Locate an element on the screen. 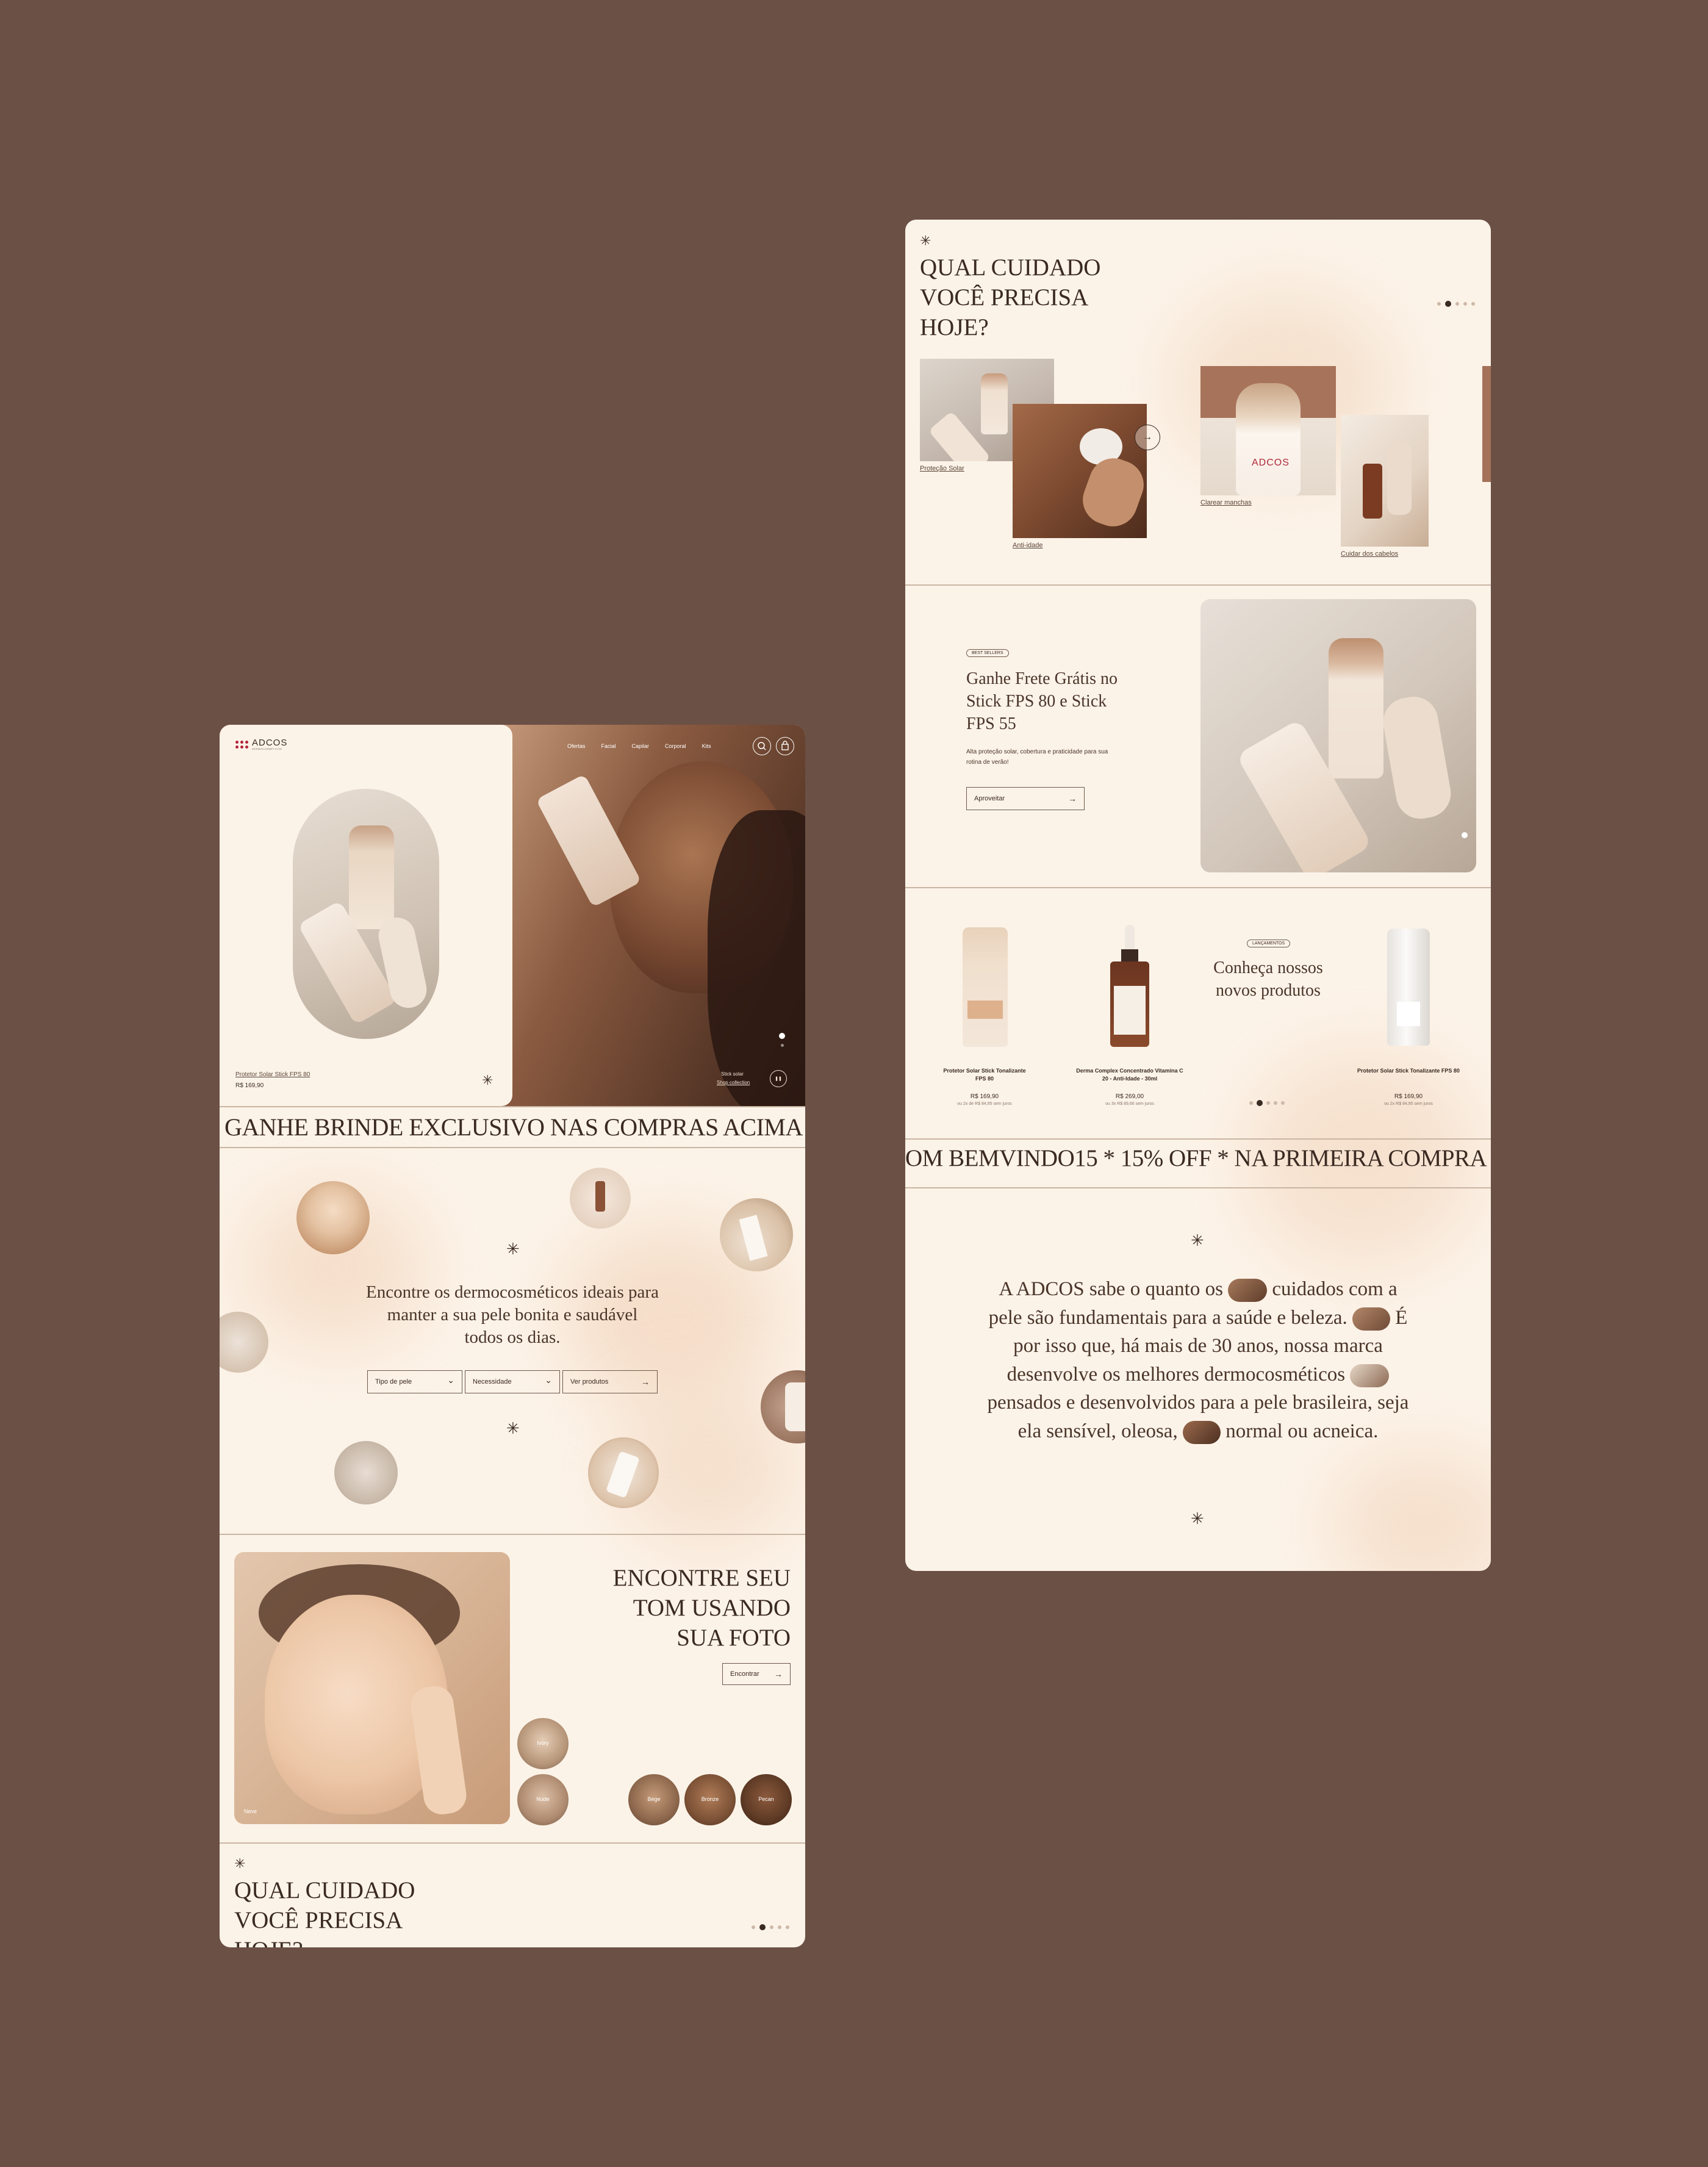 The image size is (1708, 2167). care-section-title: QUAL CUIDADO VOCÊ PRECISA HOJE? is located at coordinates (324, 1912).